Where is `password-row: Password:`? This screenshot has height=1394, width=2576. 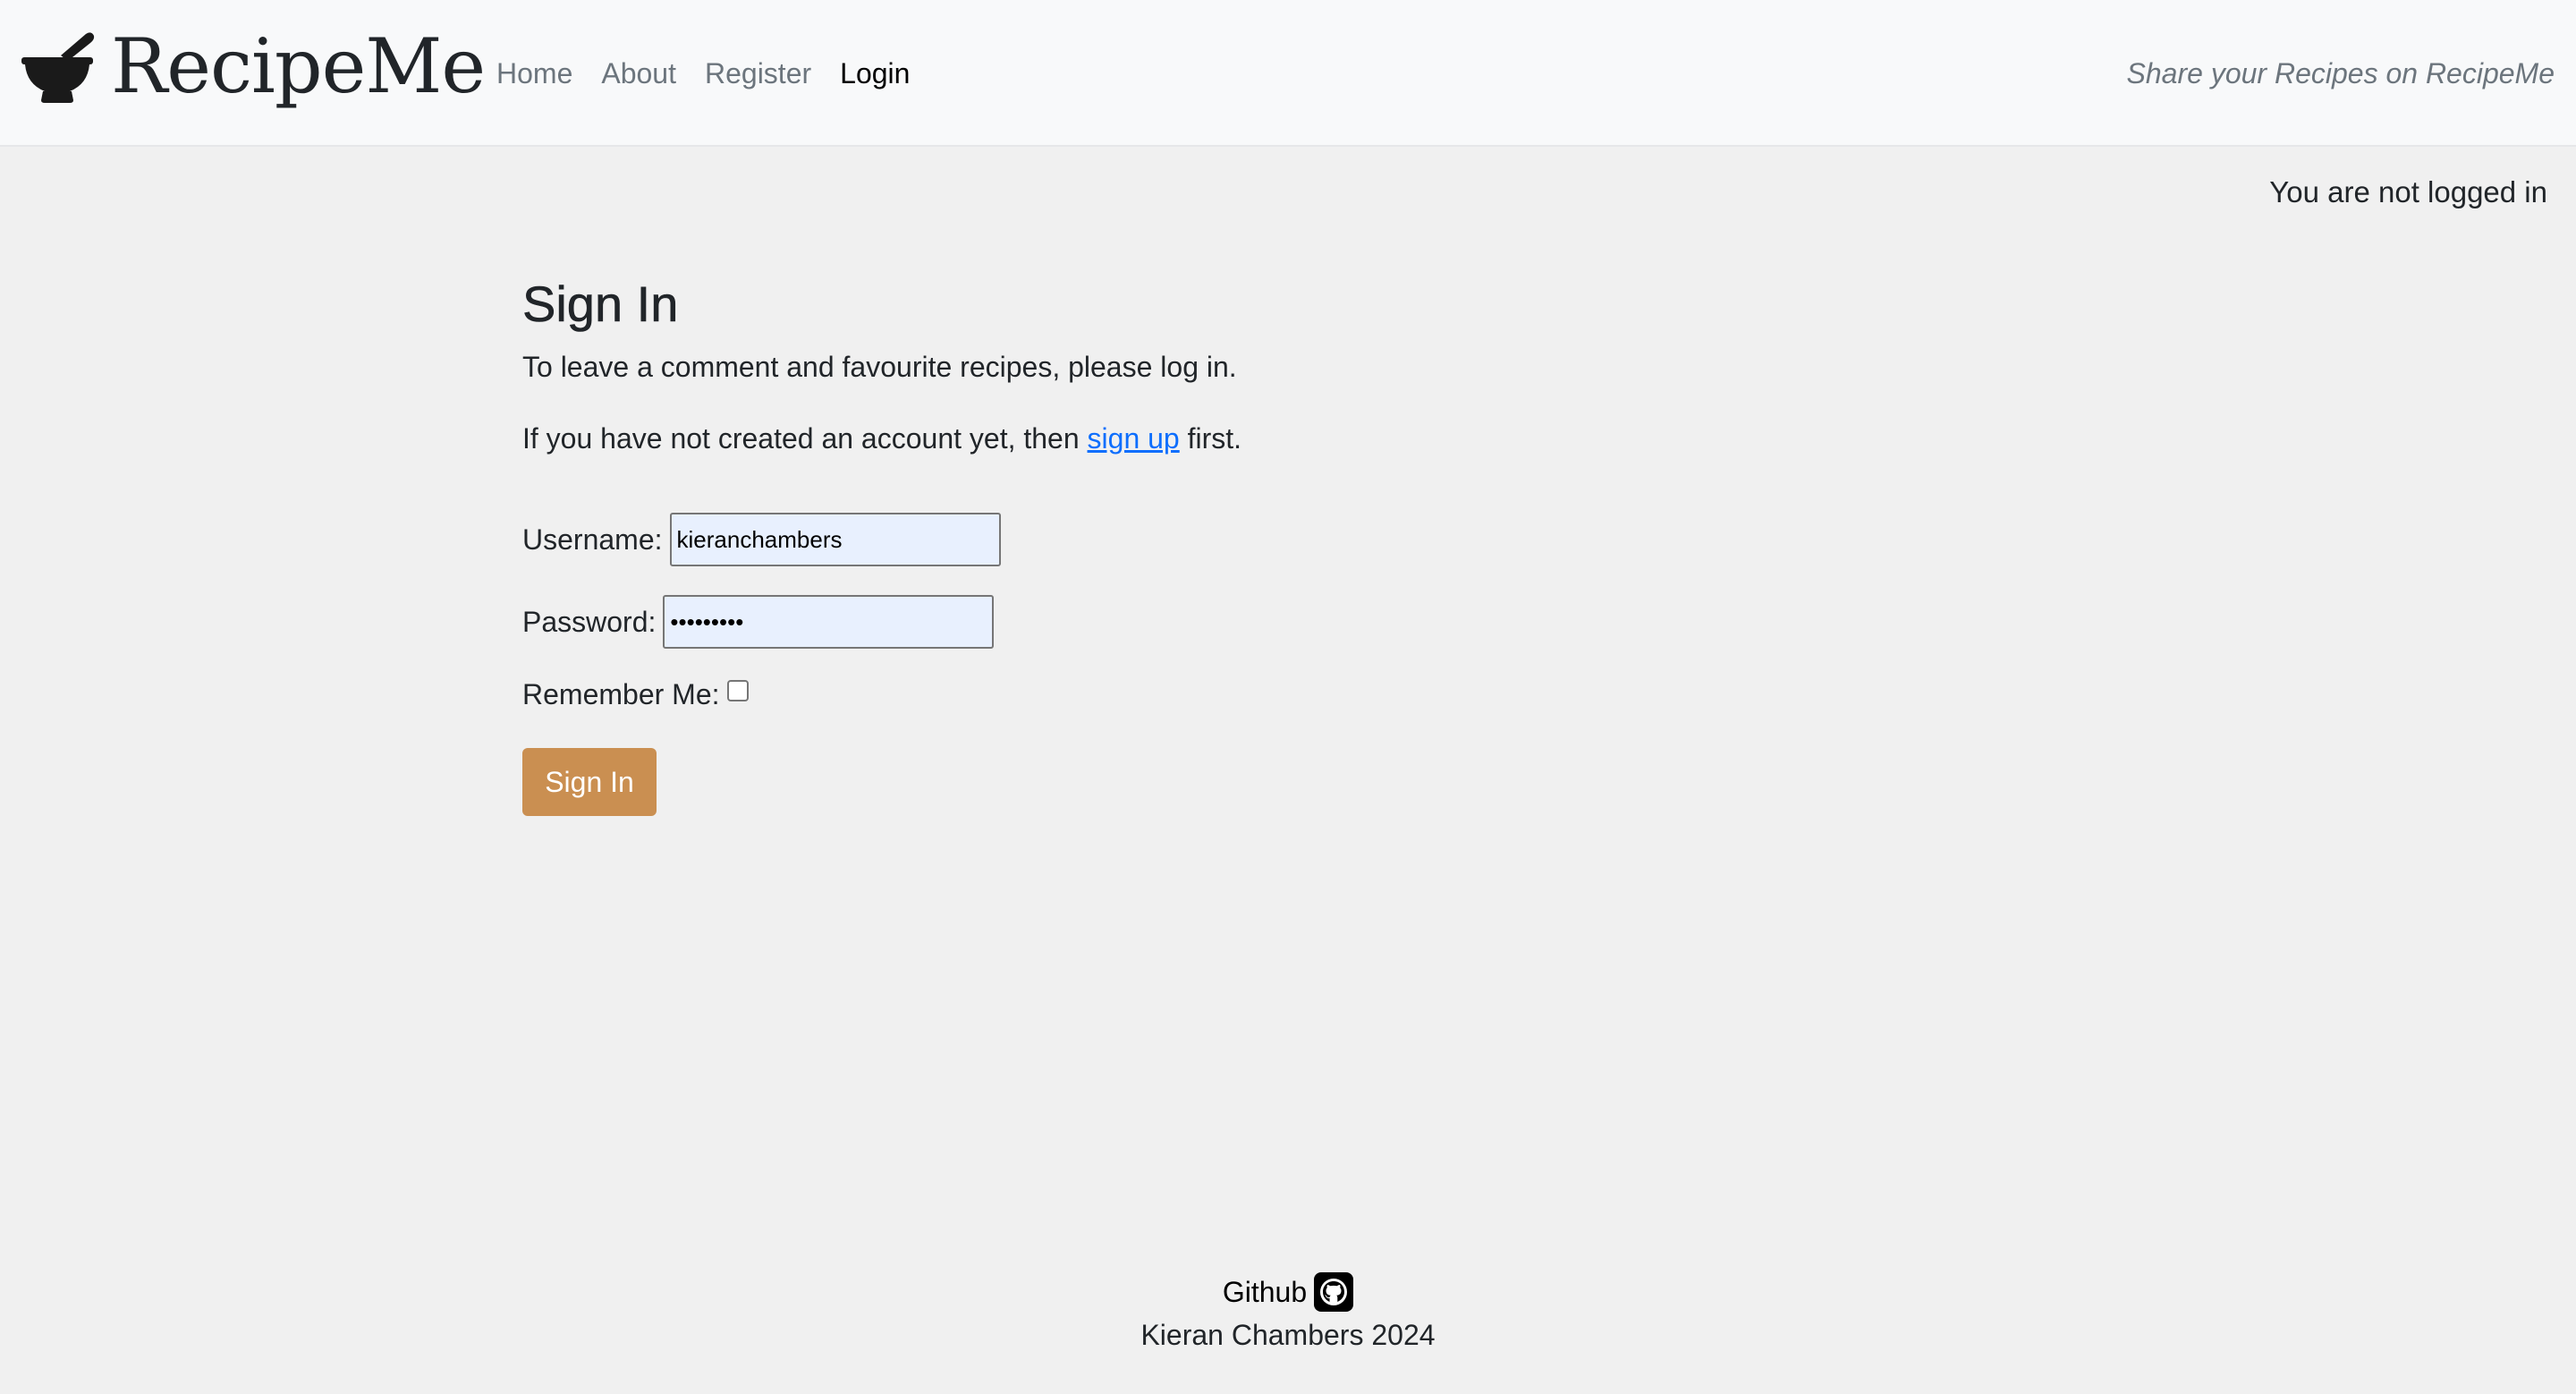 password-row: Password: is located at coordinates (1059, 622).